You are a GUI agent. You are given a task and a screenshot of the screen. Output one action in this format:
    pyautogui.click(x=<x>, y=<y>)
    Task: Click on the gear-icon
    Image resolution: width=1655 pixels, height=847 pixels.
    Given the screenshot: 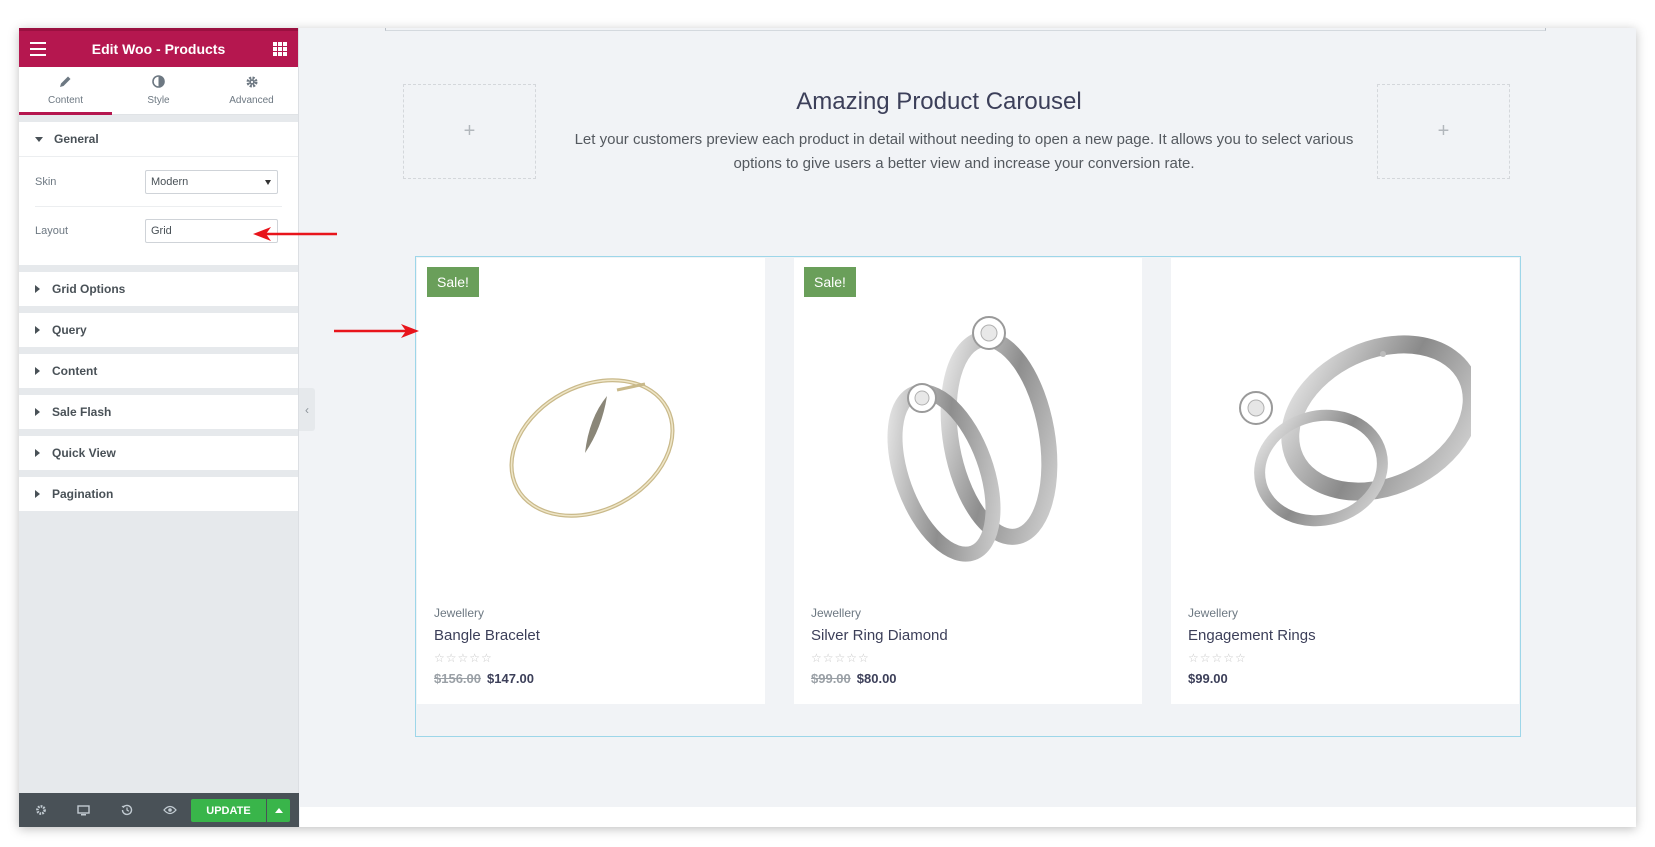 What is the action you would take?
    pyautogui.click(x=252, y=83)
    